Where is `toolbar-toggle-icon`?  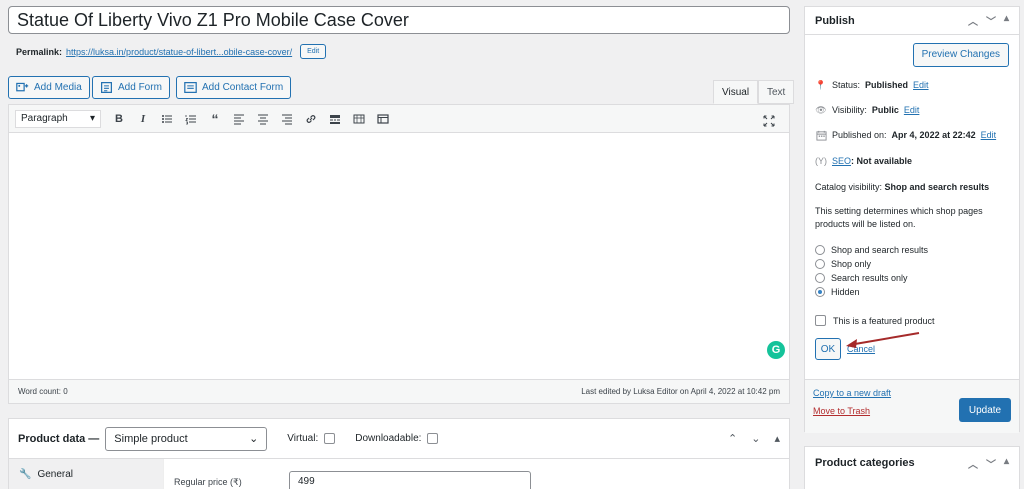
toolbar-toggle-icon is located at coordinates (359, 119).